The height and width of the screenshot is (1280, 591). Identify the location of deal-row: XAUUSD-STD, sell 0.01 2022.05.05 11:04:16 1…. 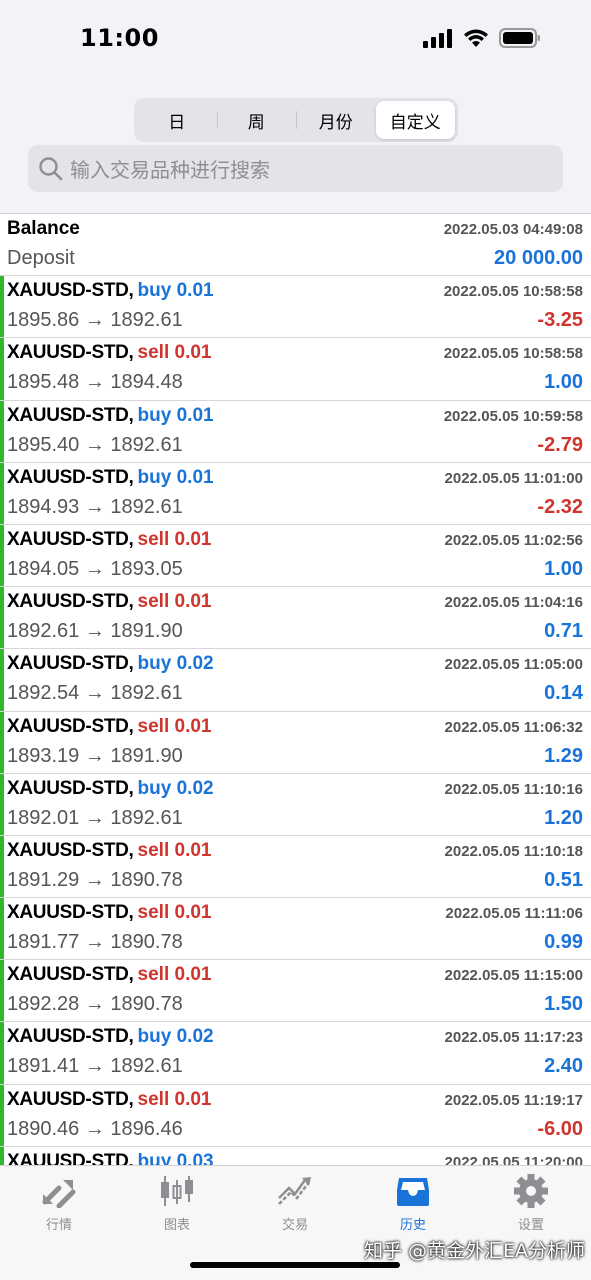
(295, 618).